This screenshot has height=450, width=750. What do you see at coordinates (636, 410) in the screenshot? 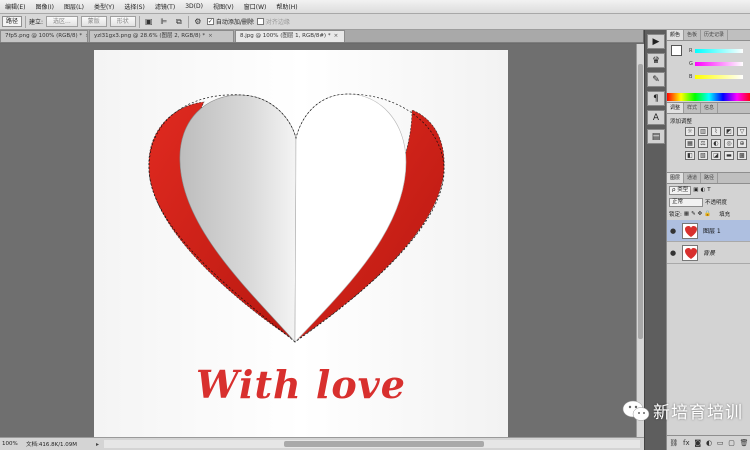
I see `wechat-icon` at bounding box center [636, 410].